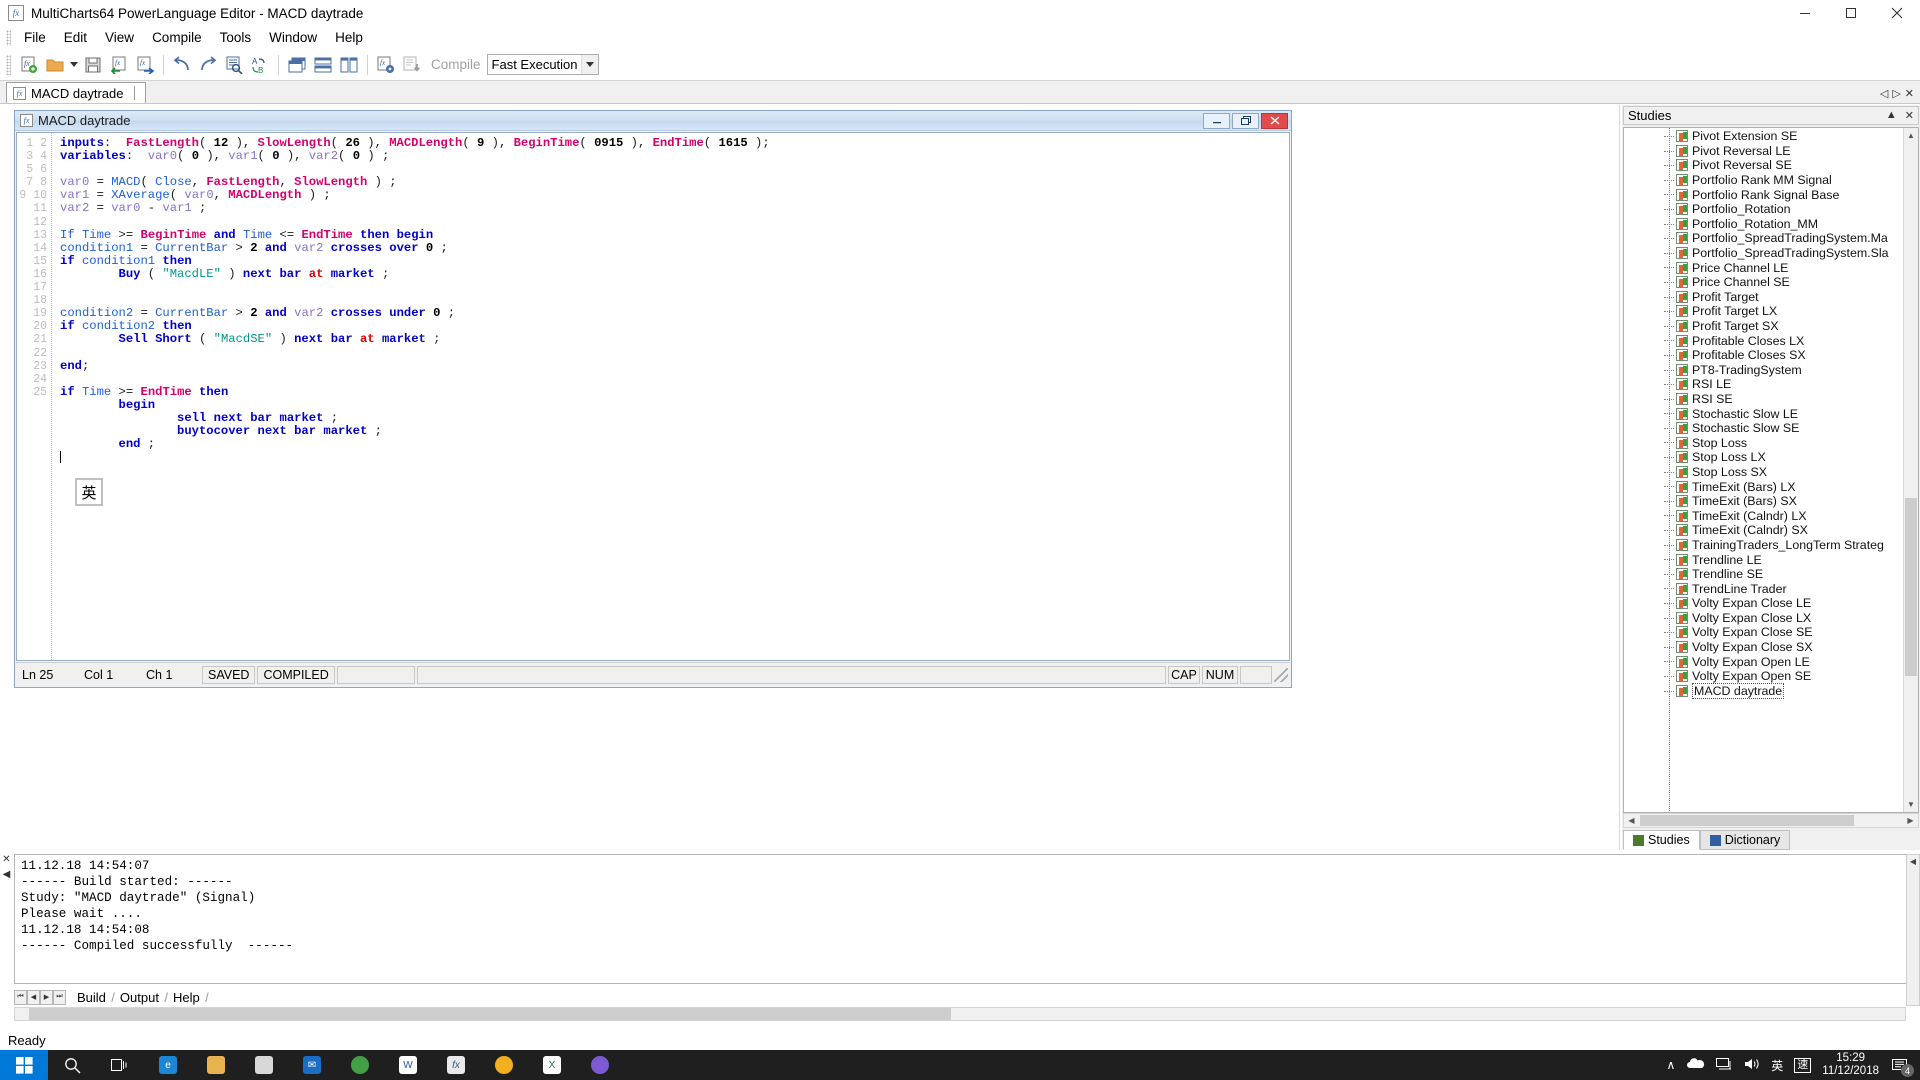  Describe the element at coordinates (1763, 486) in the screenshot. I see `studies-tree-item: TimeExit (Bars) LX` at that location.